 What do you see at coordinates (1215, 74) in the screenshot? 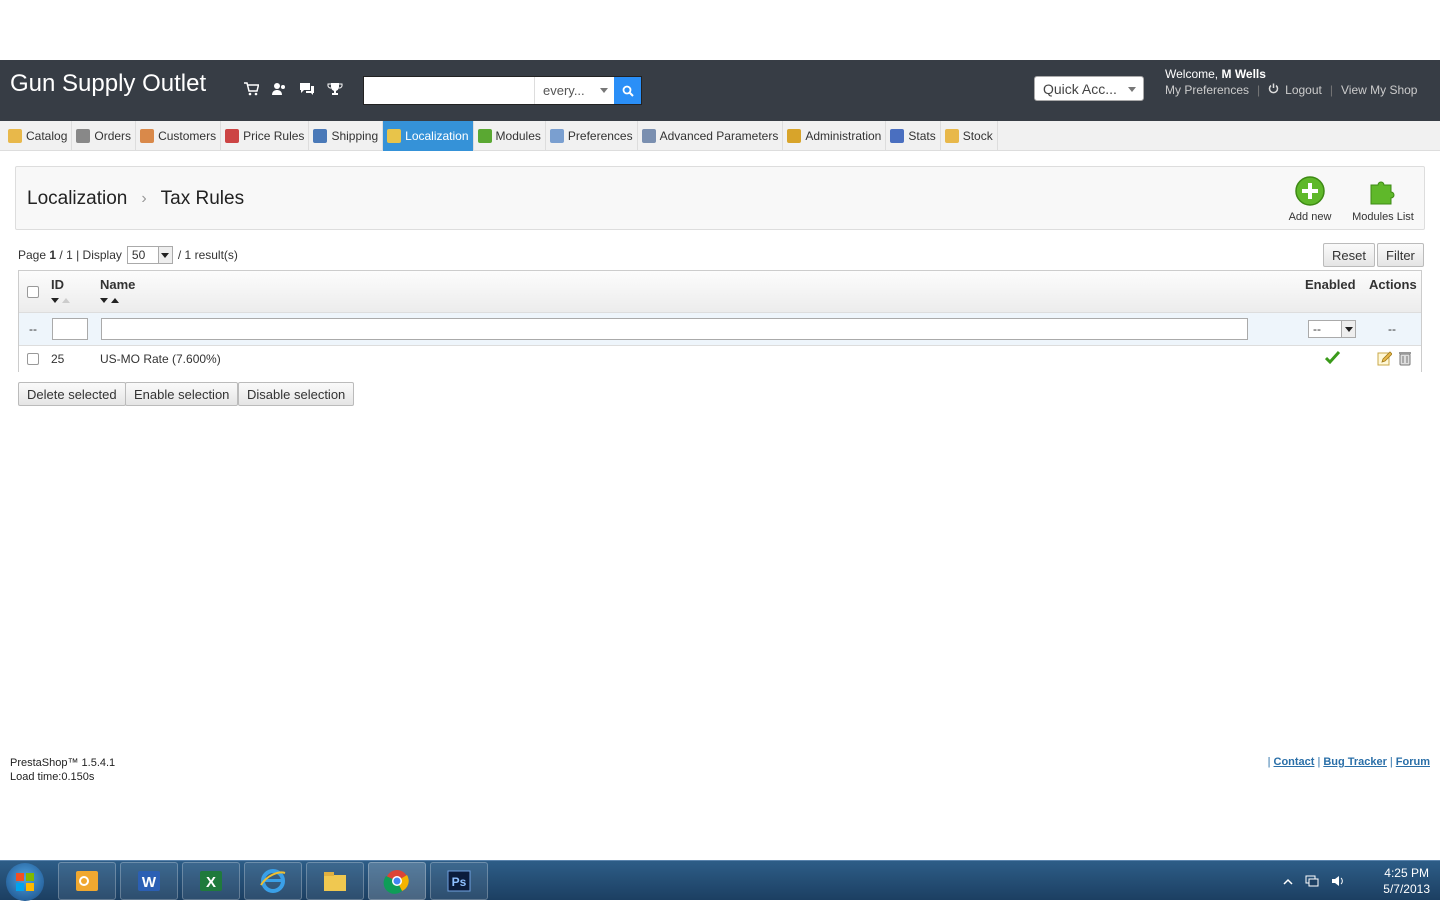
I see `welcome-text: Welcome, M Wells` at bounding box center [1215, 74].